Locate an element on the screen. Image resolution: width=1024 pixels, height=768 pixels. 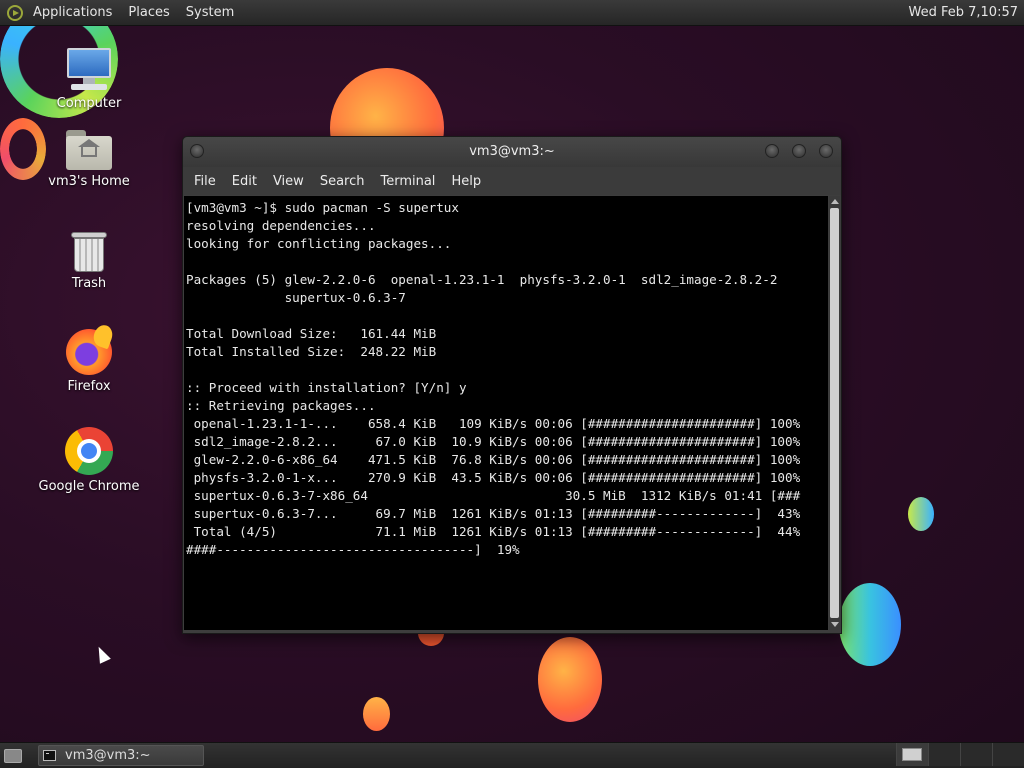
maximize-button is located at coordinates (799, 151).